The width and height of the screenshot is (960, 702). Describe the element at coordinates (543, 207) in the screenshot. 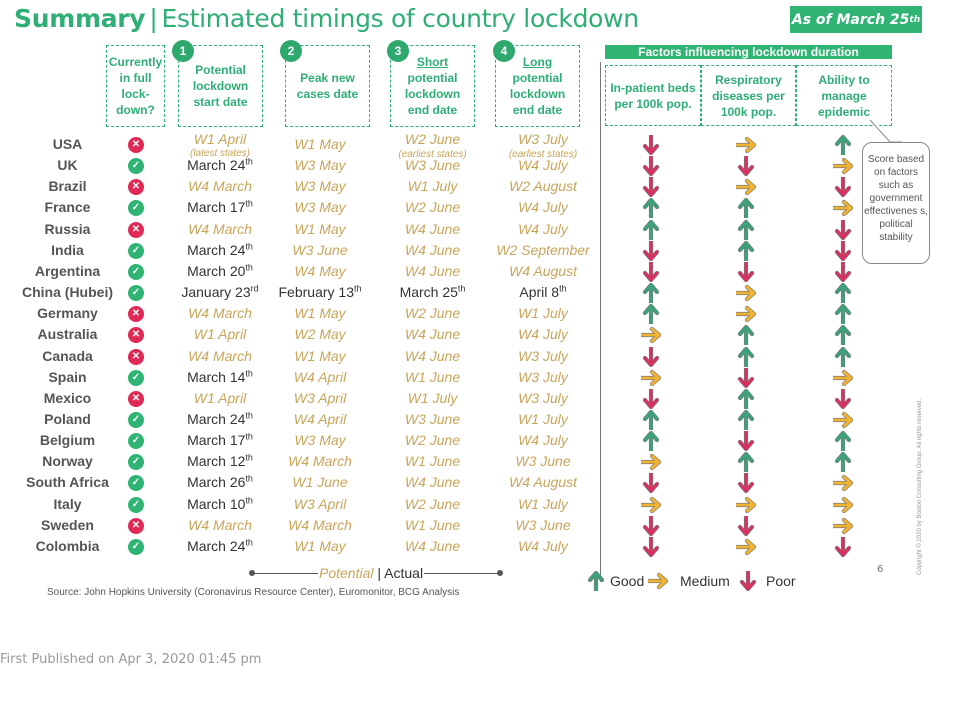

I see `long-end-date: W4 July` at that location.